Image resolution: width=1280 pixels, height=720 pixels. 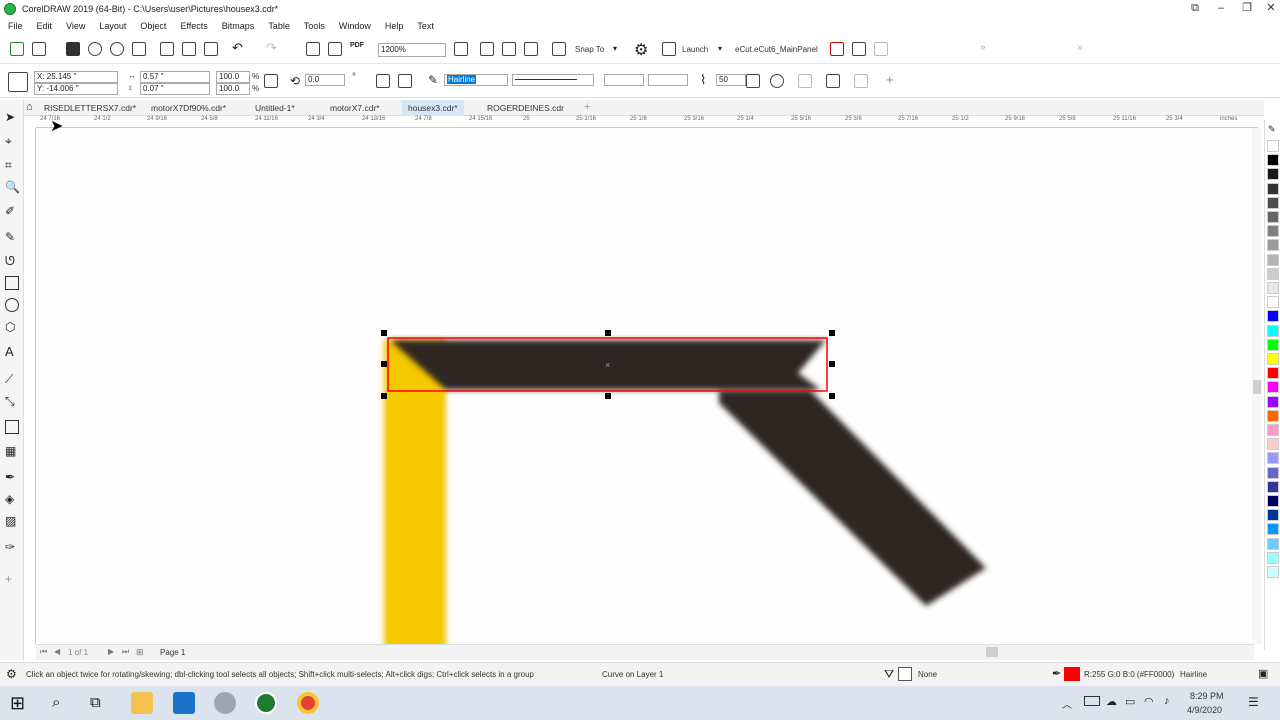 I want to click on menu-view: View, so click(x=75, y=26).